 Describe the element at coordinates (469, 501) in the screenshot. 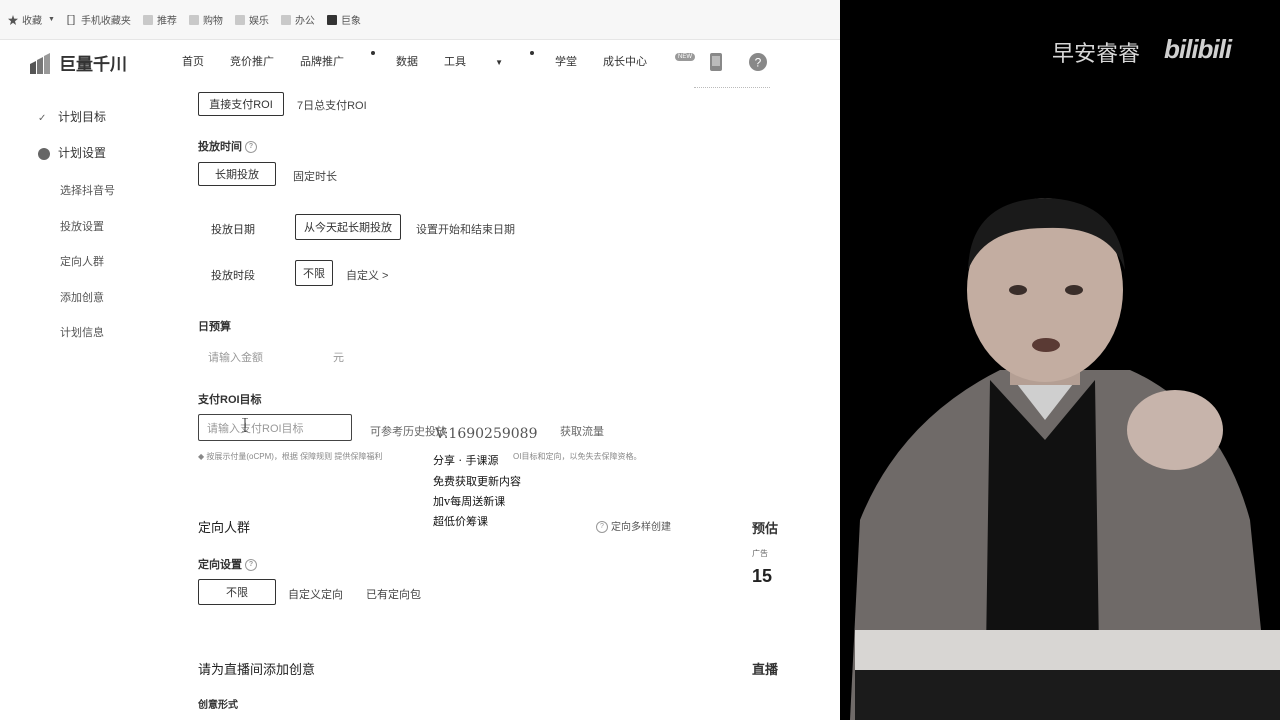

I see `overlay-line-3: 加v每周送新课` at that location.